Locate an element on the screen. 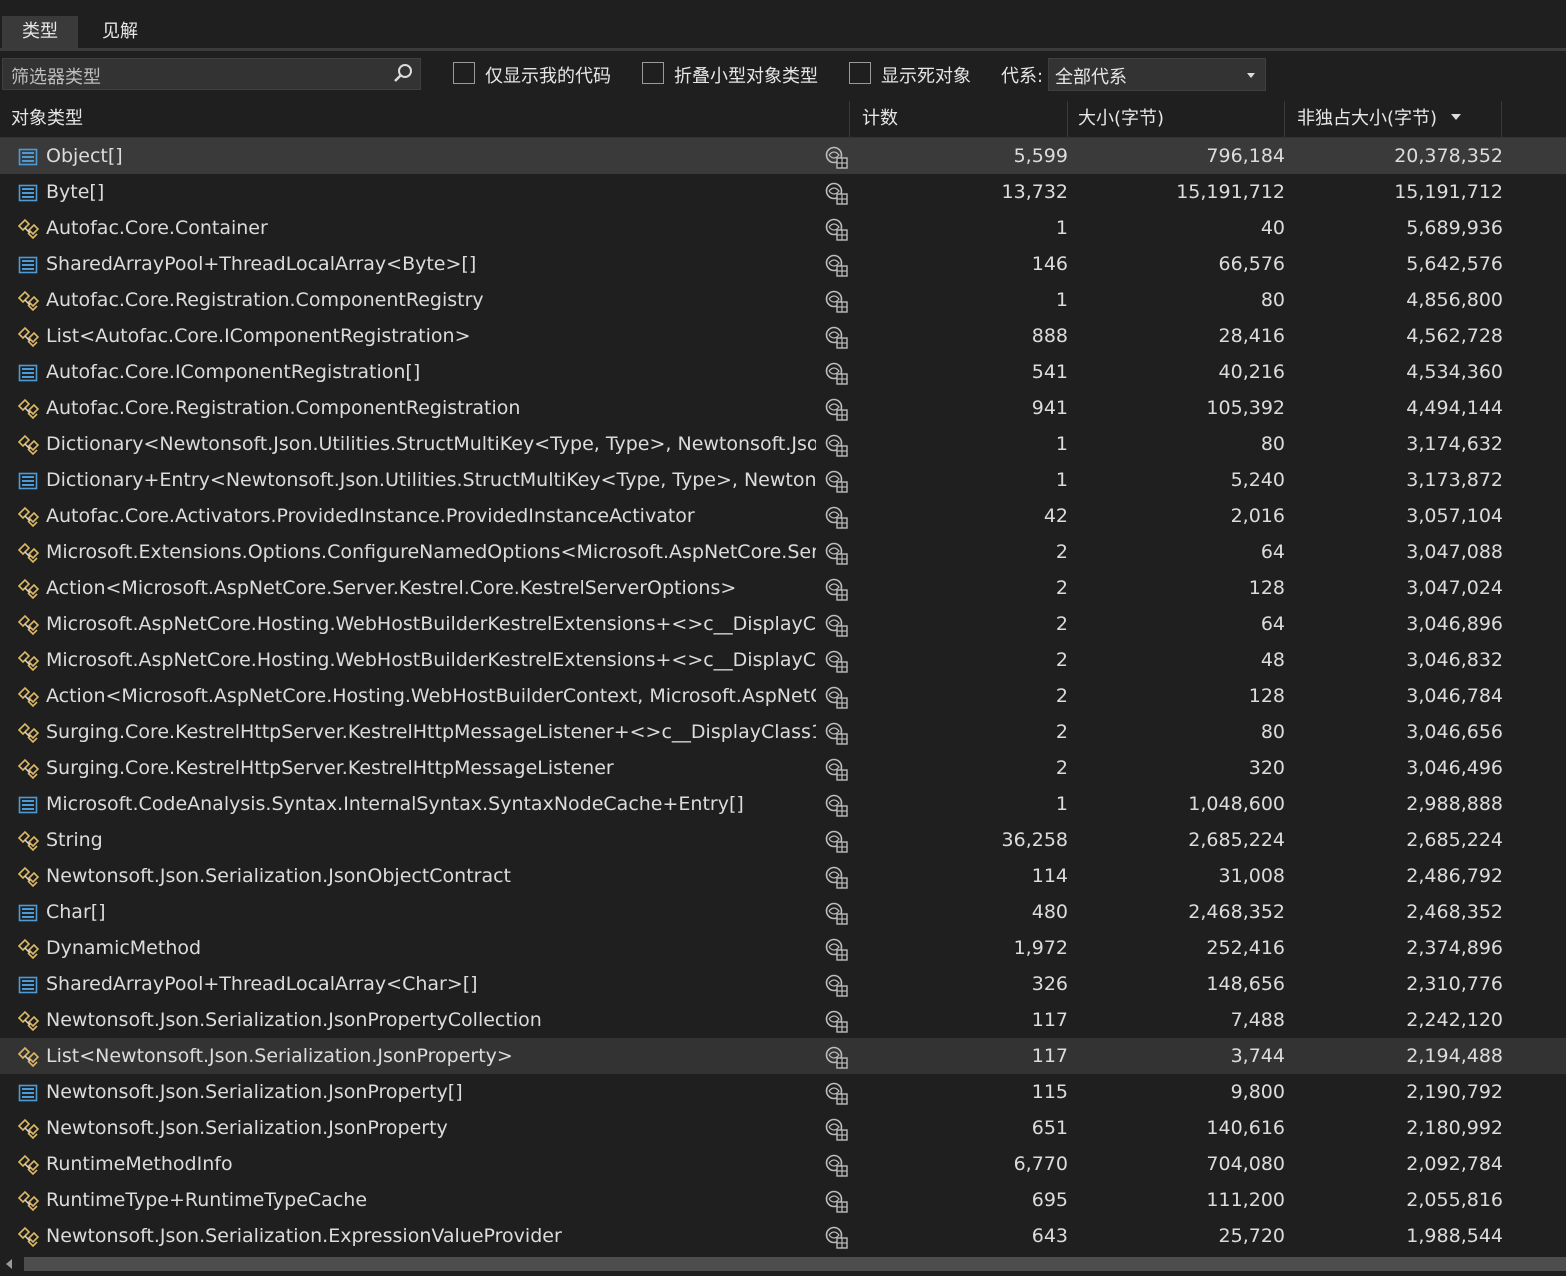  table-row: DynamicMethod 1,972 252,416 2,374,896 is located at coordinates (783, 948).